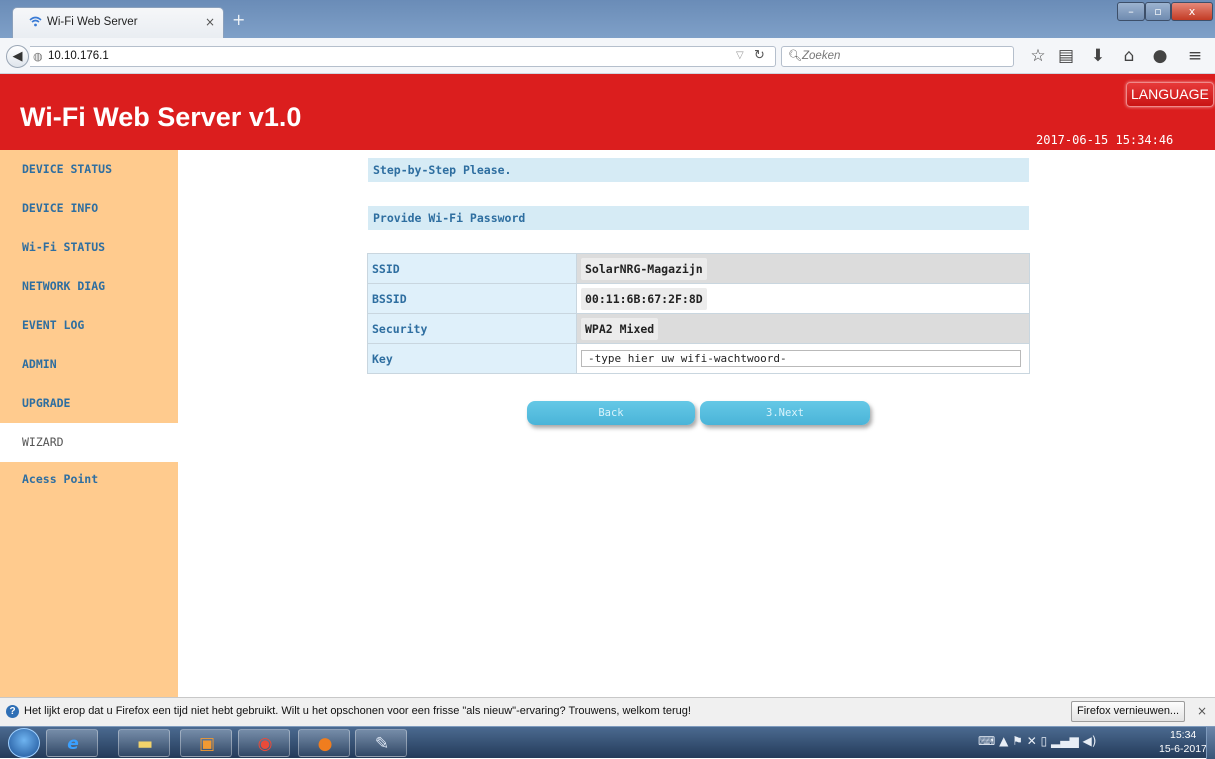 The width and height of the screenshot is (1215, 759). Describe the element at coordinates (801, 358) in the screenshot. I see `key-input` at that location.